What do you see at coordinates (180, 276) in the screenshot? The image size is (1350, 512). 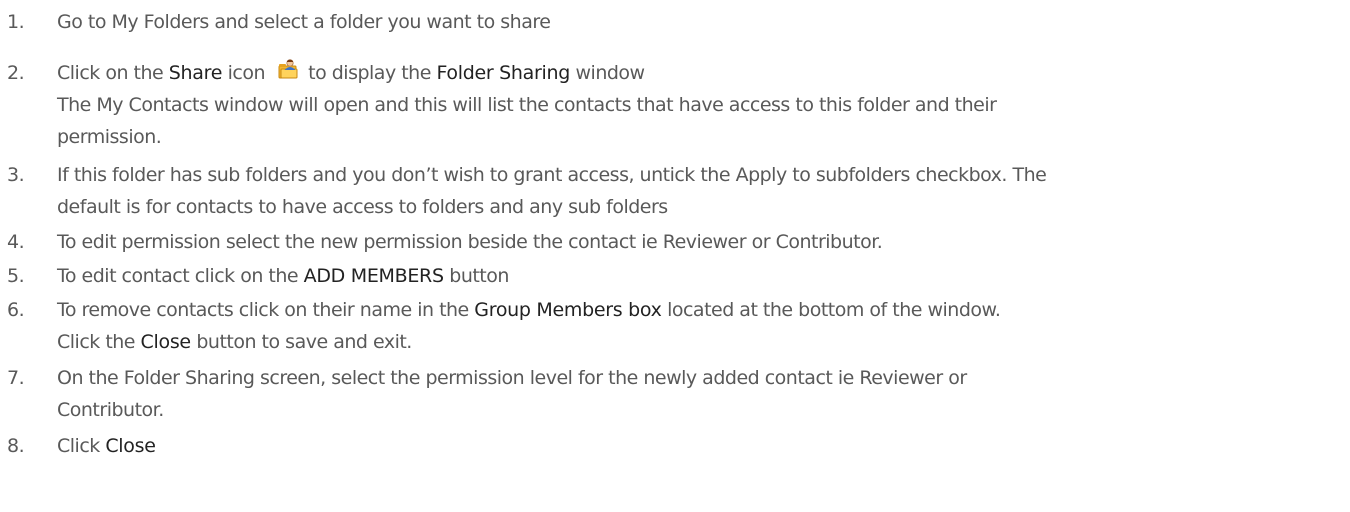 I see `step-text-segment: To edit contact click on the` at bounding box center [180, 276].